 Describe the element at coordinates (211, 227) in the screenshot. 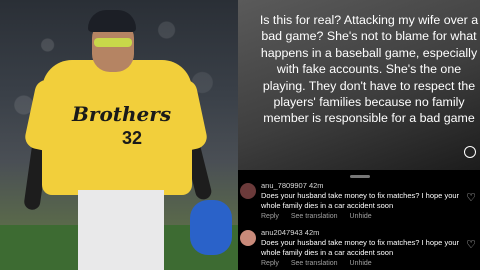

I see `baseball-glove` at that location.